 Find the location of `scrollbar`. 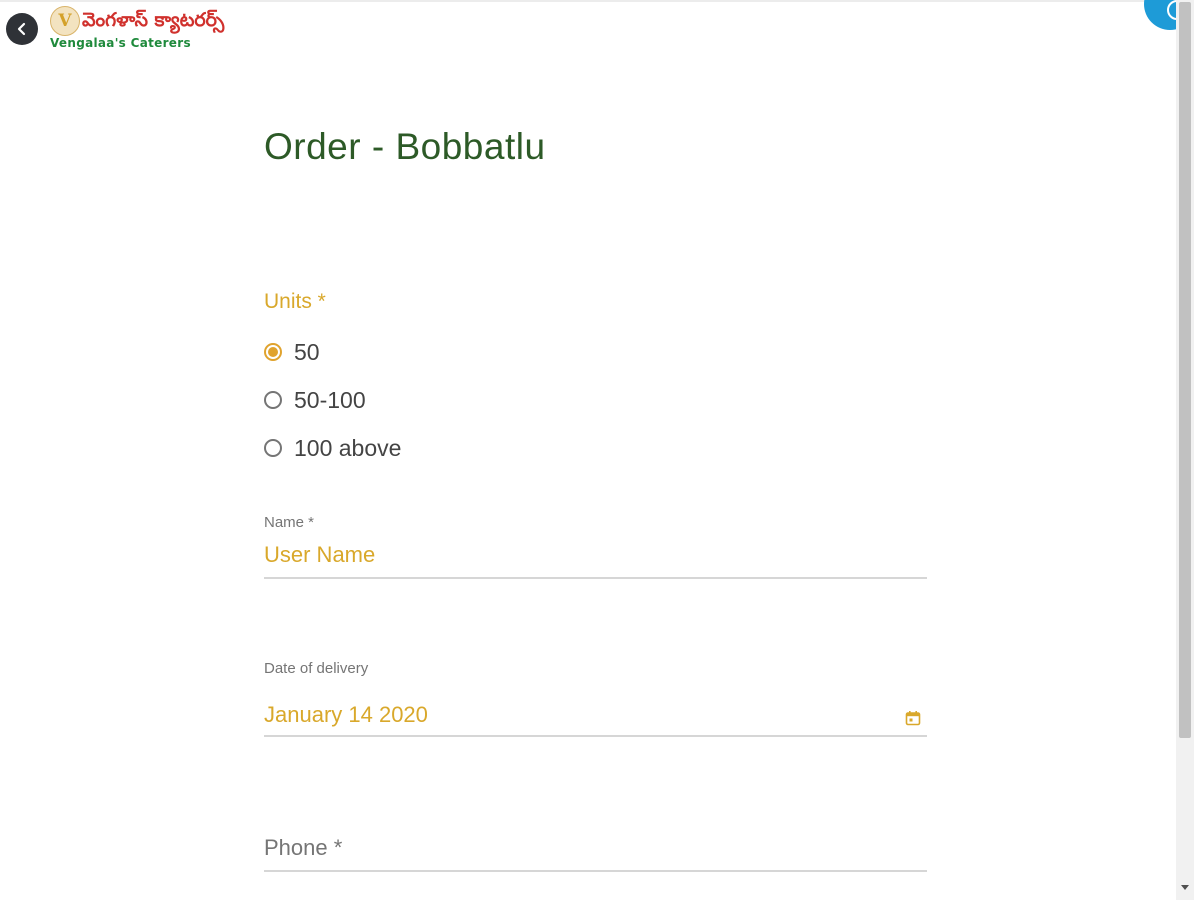

scrollbar is located at coordinates (1185, 450).